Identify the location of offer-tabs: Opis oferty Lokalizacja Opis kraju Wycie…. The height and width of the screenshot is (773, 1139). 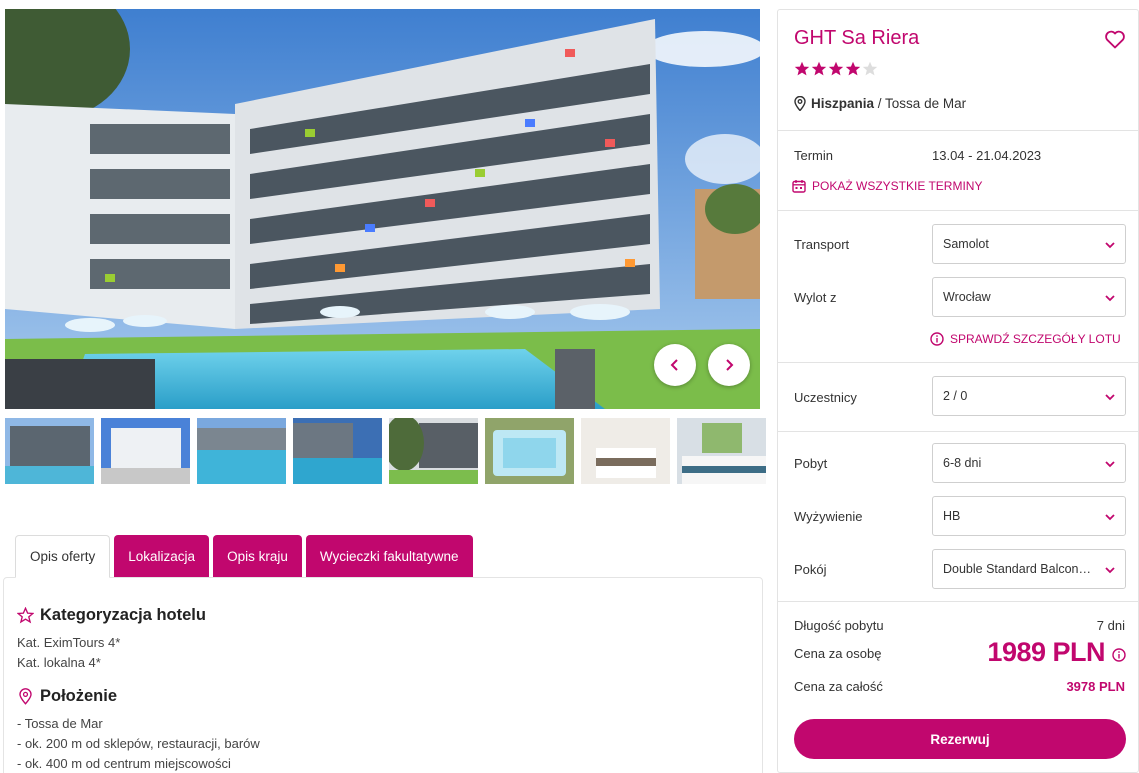
(244, 556).